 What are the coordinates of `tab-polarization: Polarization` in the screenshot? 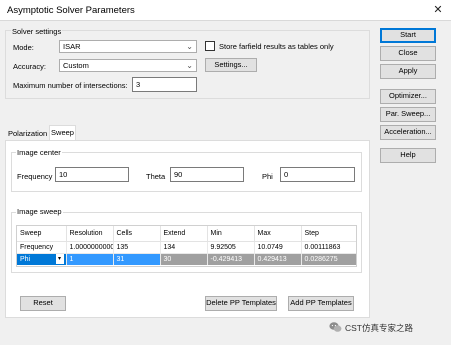 It's located at (27, 133).